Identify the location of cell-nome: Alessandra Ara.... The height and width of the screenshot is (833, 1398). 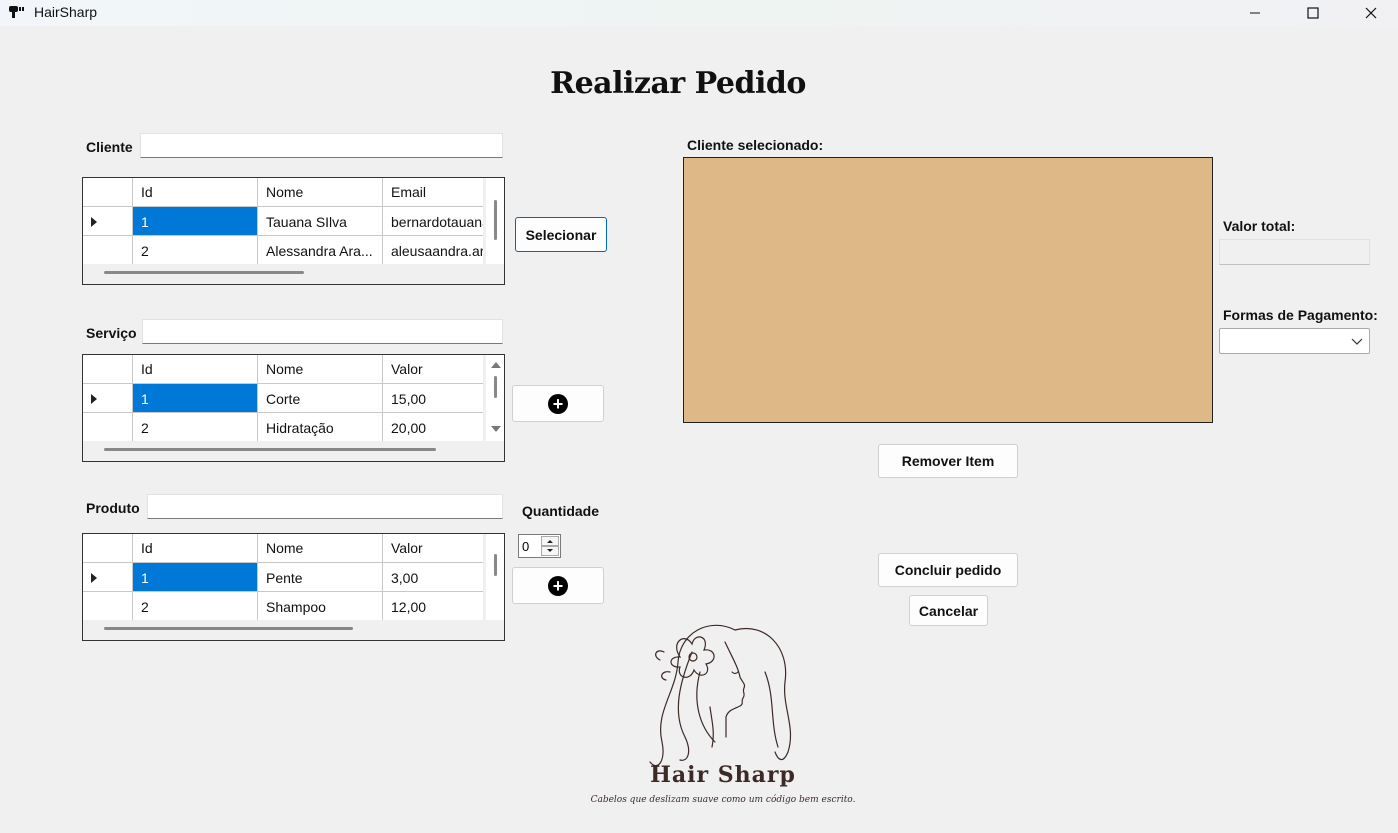
(320, 250).